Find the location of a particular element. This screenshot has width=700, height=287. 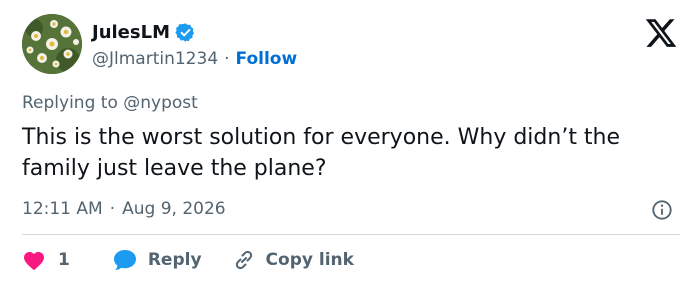

like-count: 1 is located at coordinates (64, 260).